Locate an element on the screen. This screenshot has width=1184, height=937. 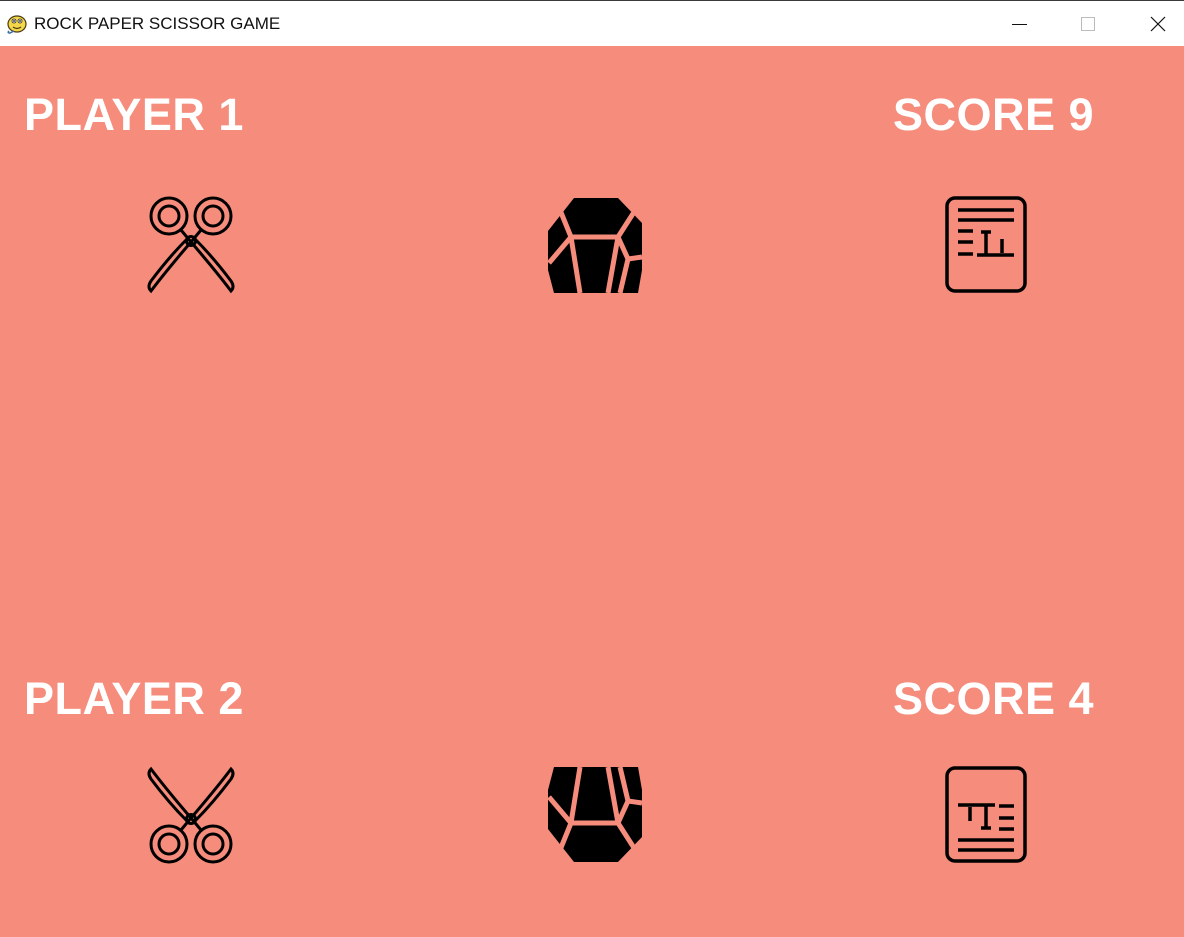
player2-rock-choice is located at coordinates (596, 815).